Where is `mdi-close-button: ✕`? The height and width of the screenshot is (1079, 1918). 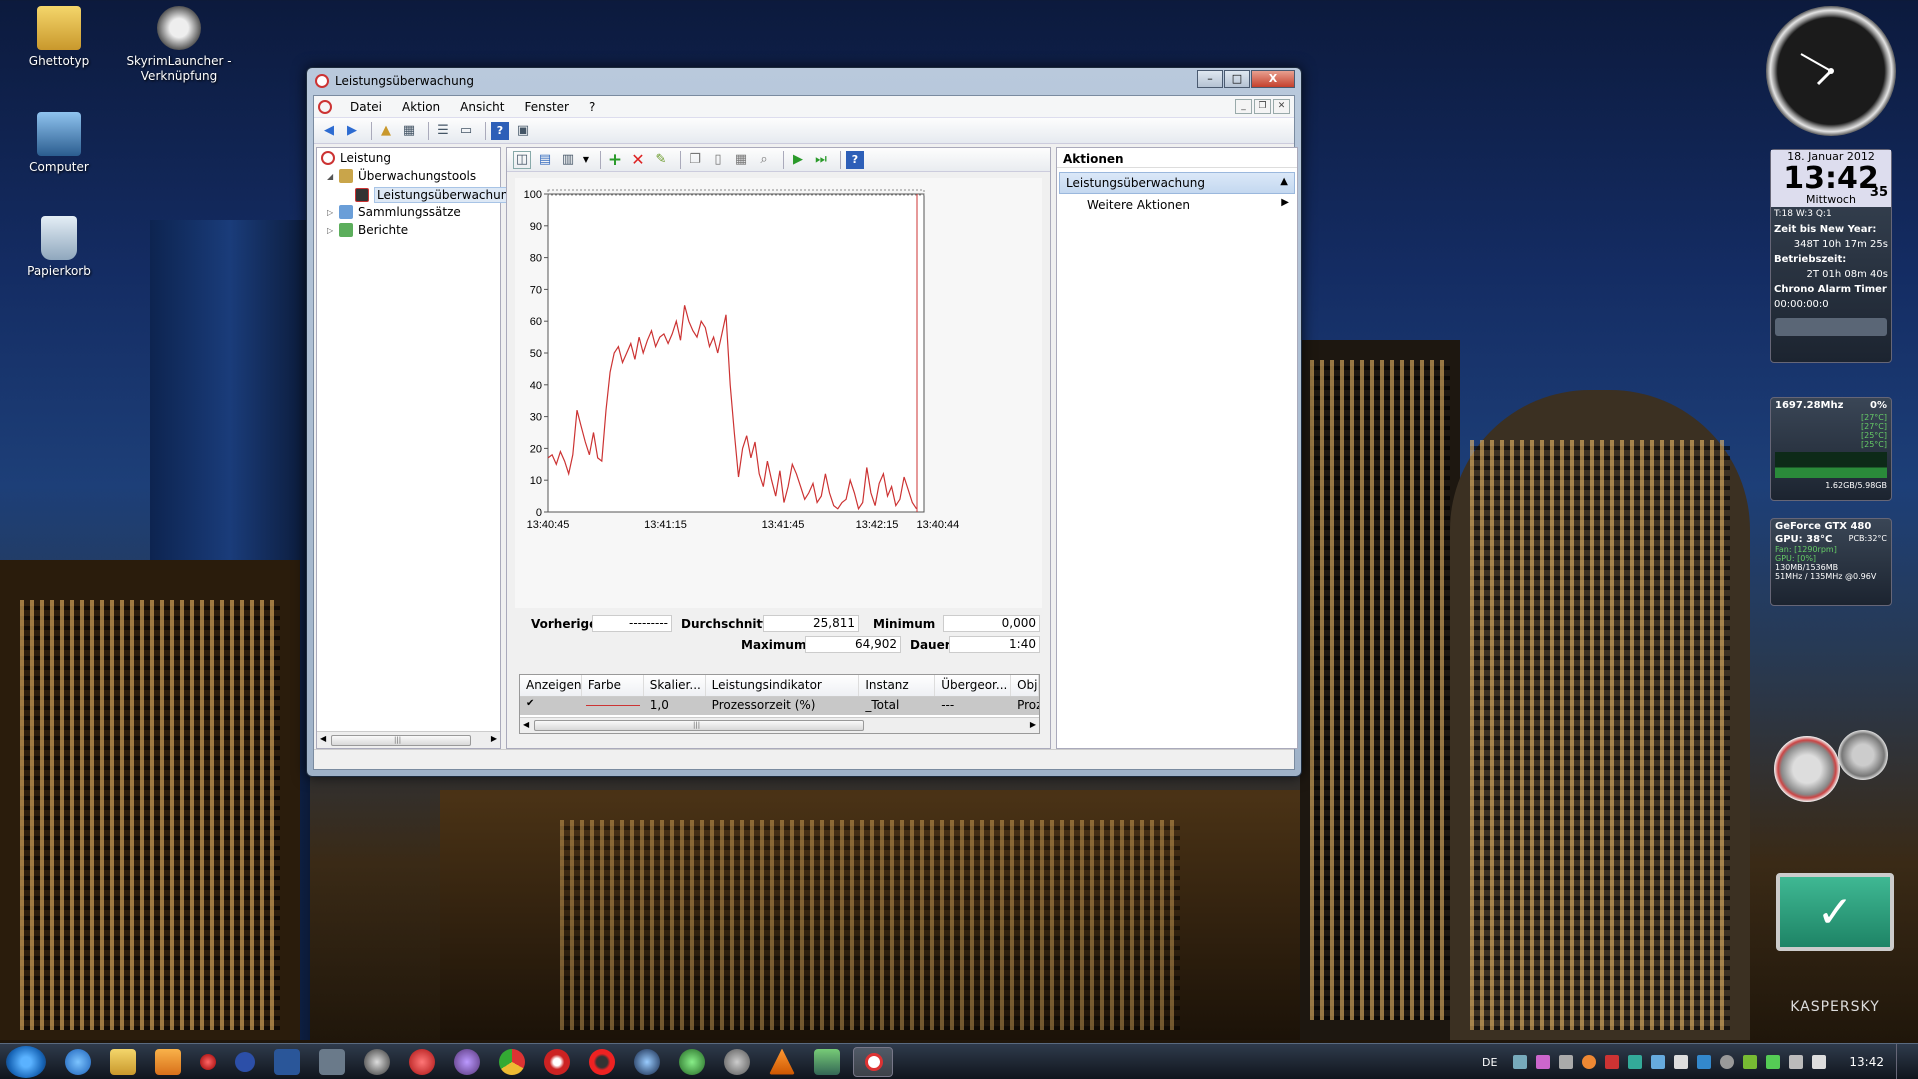
mdi-close-button: ✕ is located at coordinates (1281, 106).